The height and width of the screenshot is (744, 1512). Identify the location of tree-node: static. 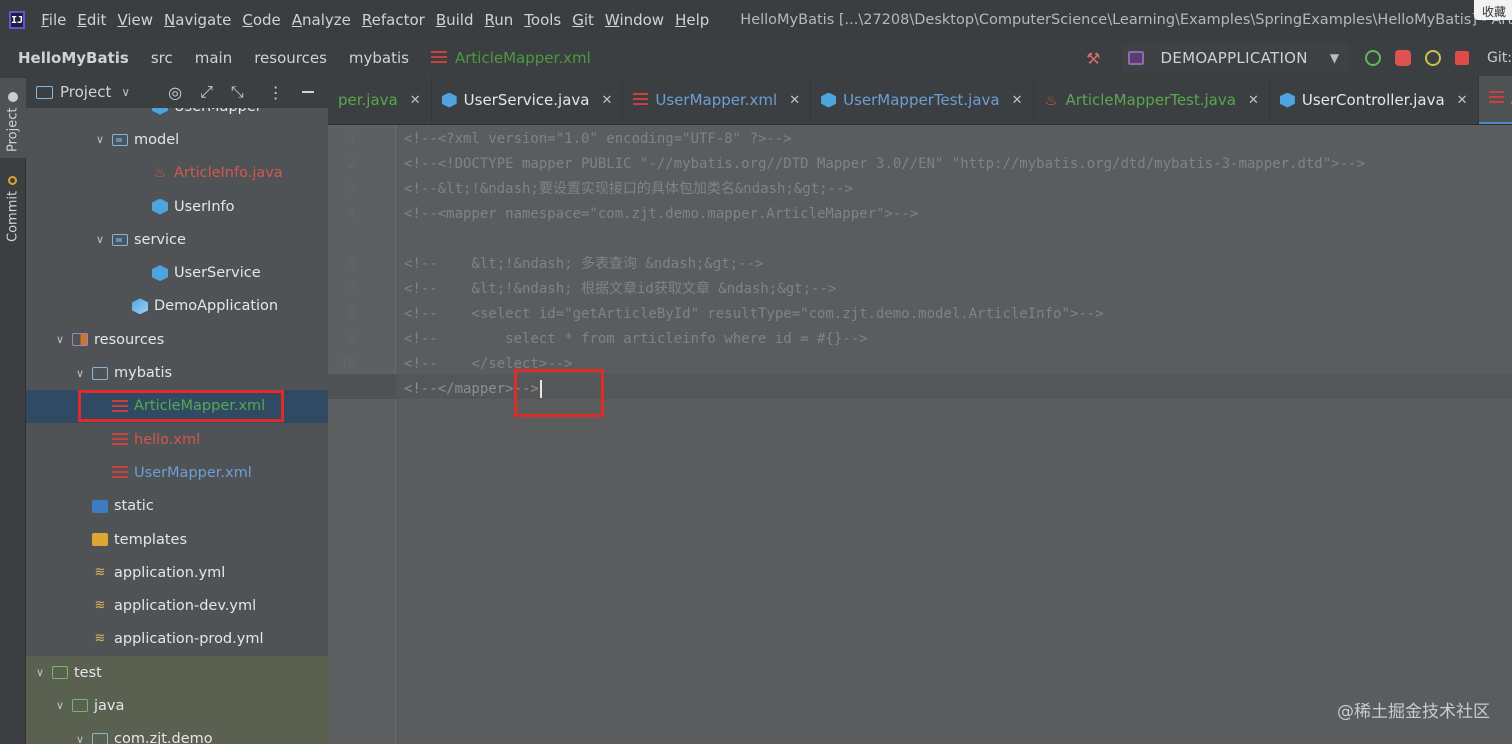
(177, 506).